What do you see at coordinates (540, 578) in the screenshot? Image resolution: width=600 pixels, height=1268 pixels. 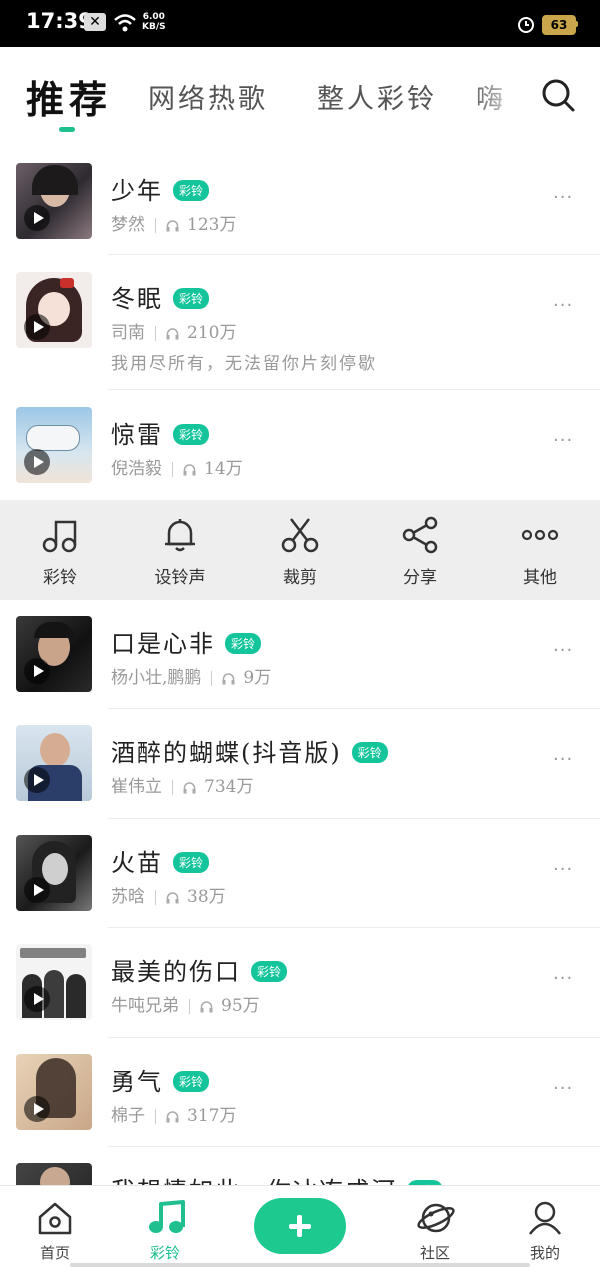 I see `action-label: 其他` at bounding box center [540, 578].